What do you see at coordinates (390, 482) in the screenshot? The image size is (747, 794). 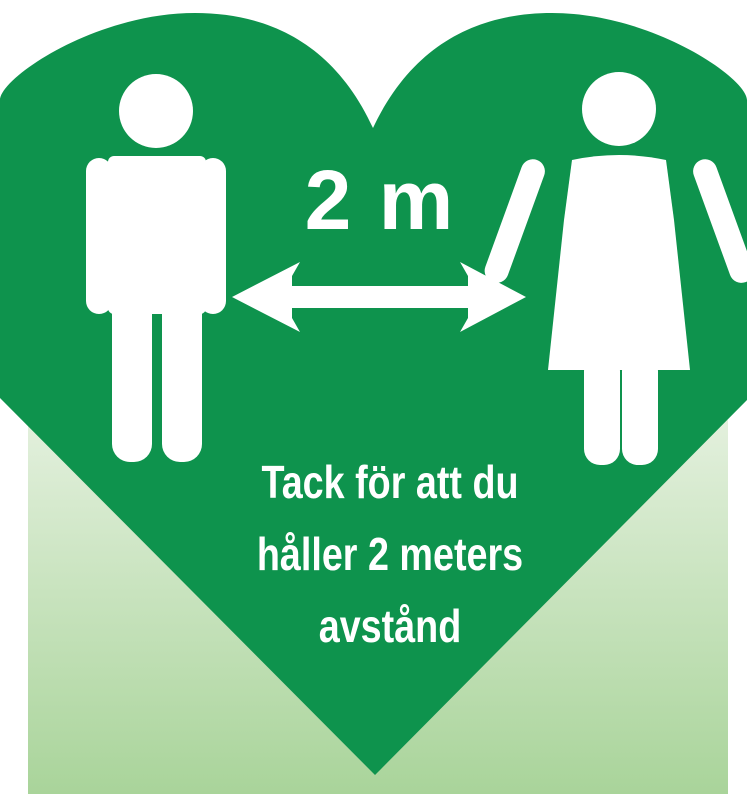 I see `message-line: Tack för att du` at bounding box center [390, 482].